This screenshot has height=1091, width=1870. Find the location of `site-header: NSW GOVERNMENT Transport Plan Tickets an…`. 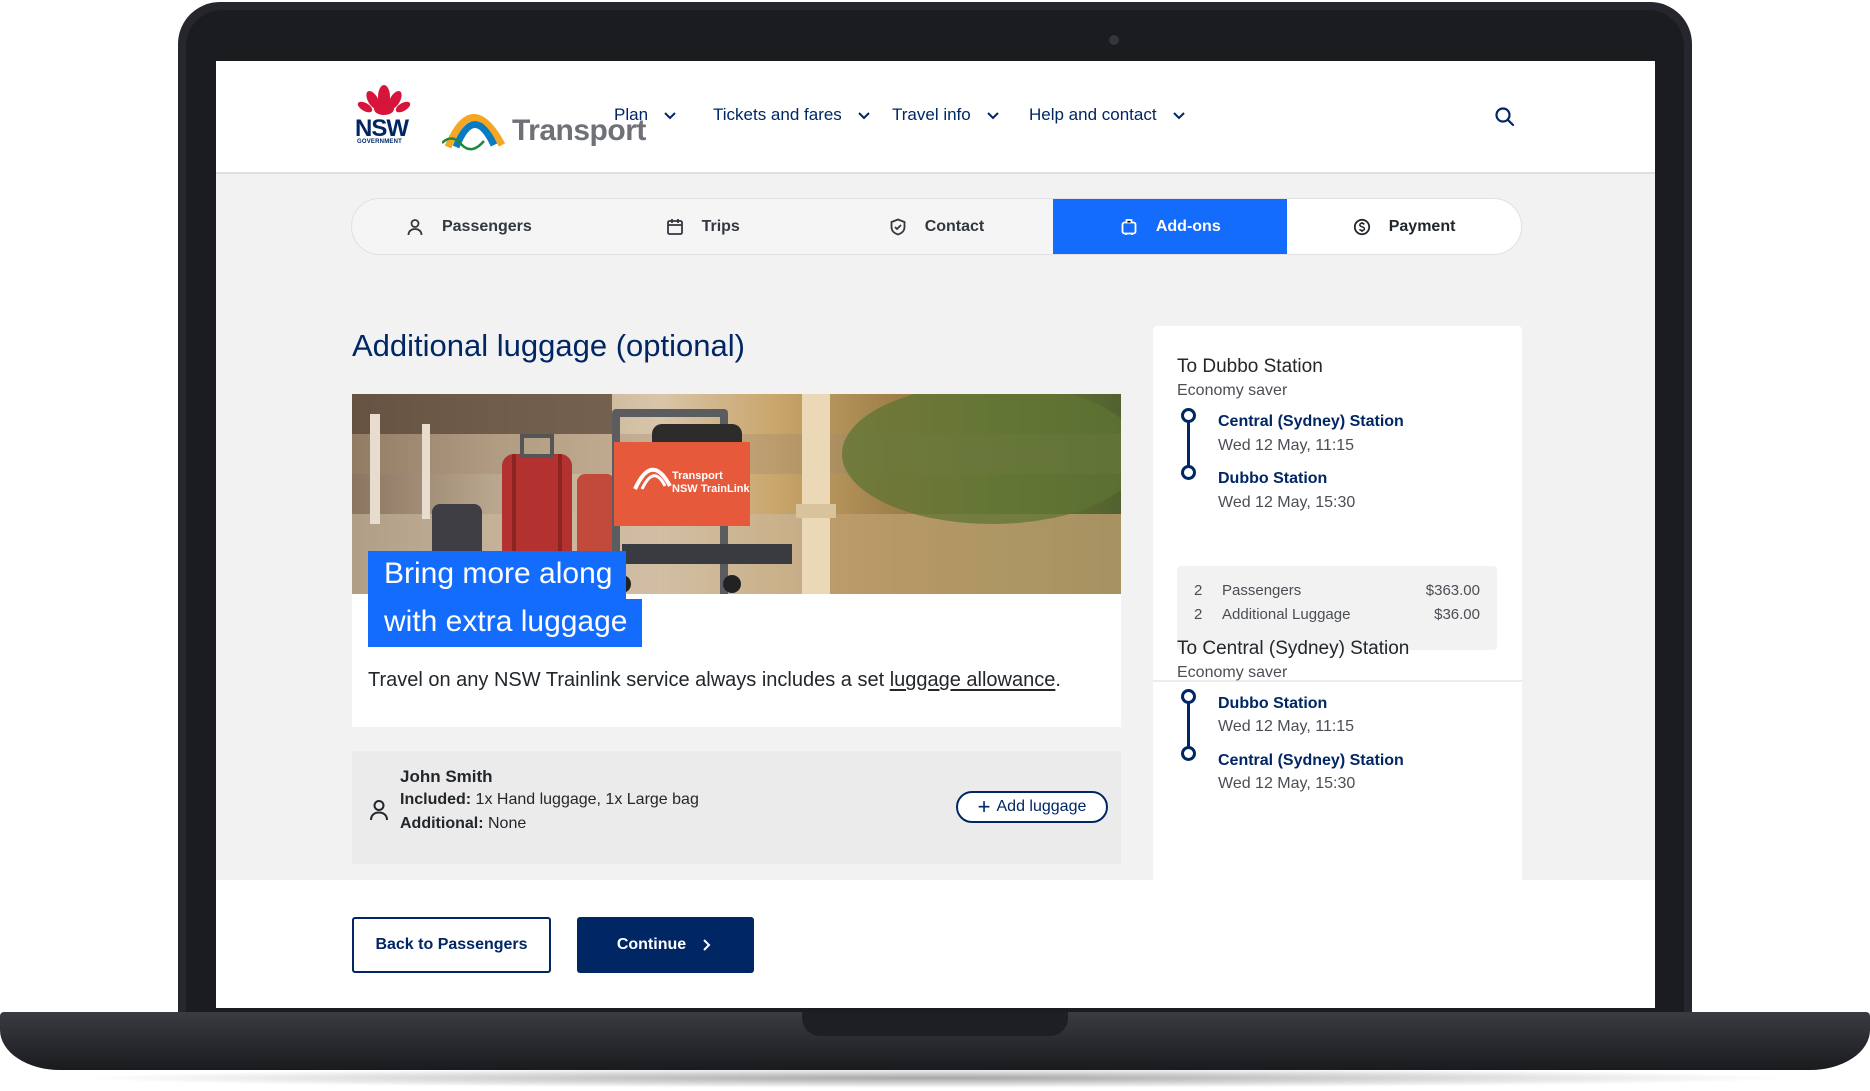

site-header: NSW GOVERNMENT Transport Plan Tickets an… is located at coordinates (935, 117).